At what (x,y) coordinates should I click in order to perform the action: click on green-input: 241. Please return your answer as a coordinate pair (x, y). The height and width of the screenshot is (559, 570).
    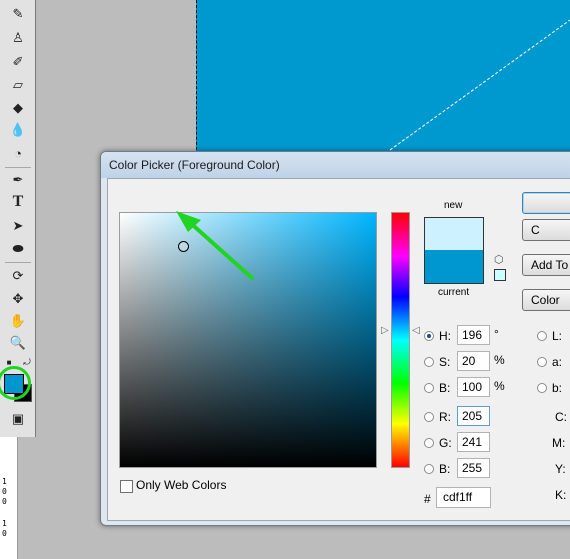
    Looking at the image, I should click on (473, 442).